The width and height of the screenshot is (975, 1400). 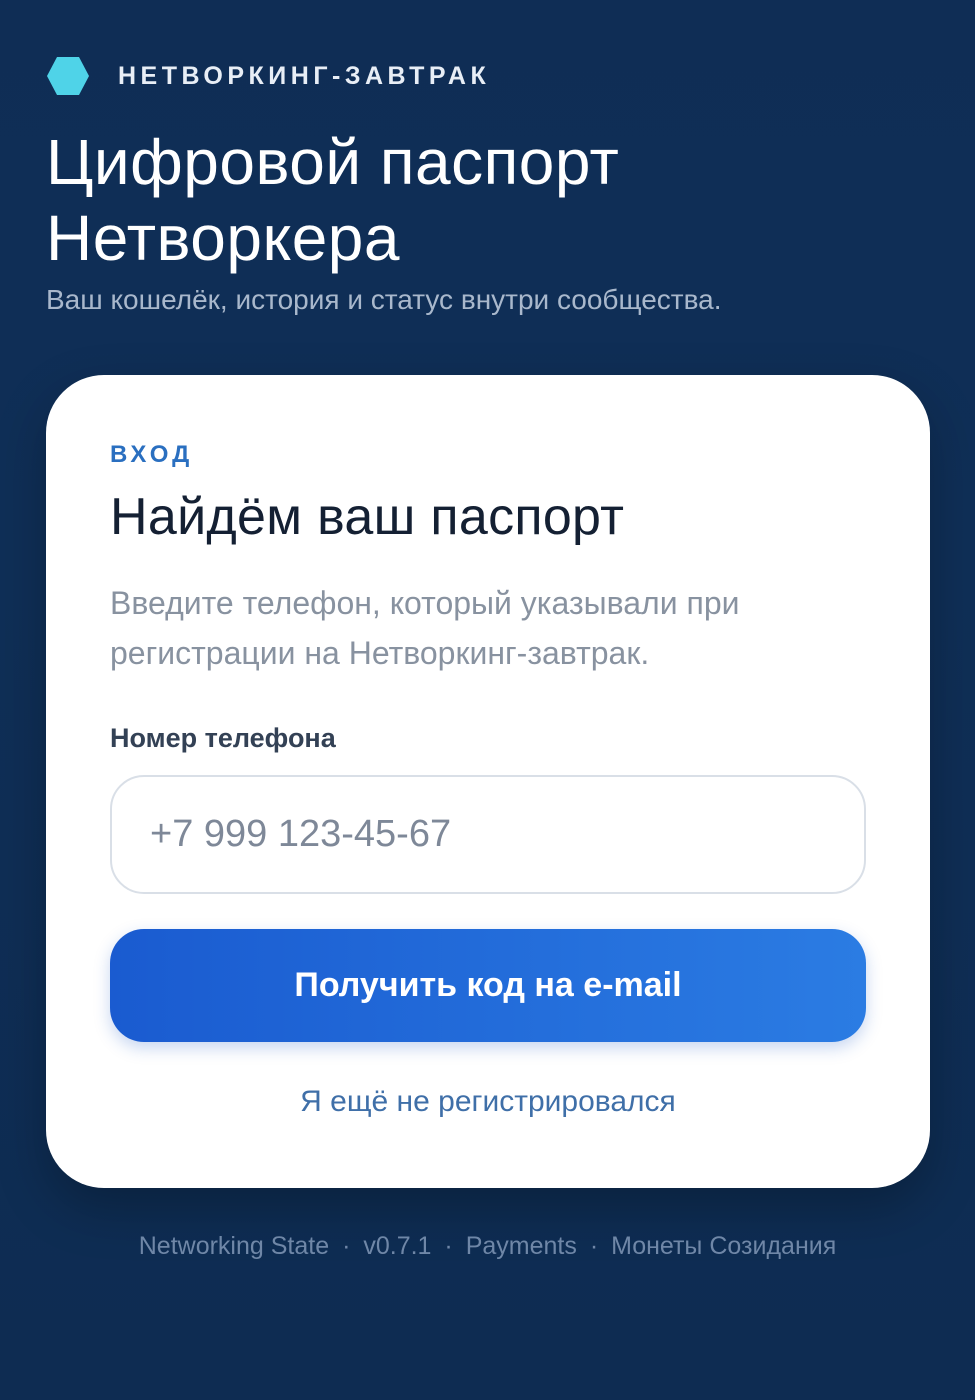 I want to click on register-link: Я ещё не регистрировался, so click(x=488, y=1102).